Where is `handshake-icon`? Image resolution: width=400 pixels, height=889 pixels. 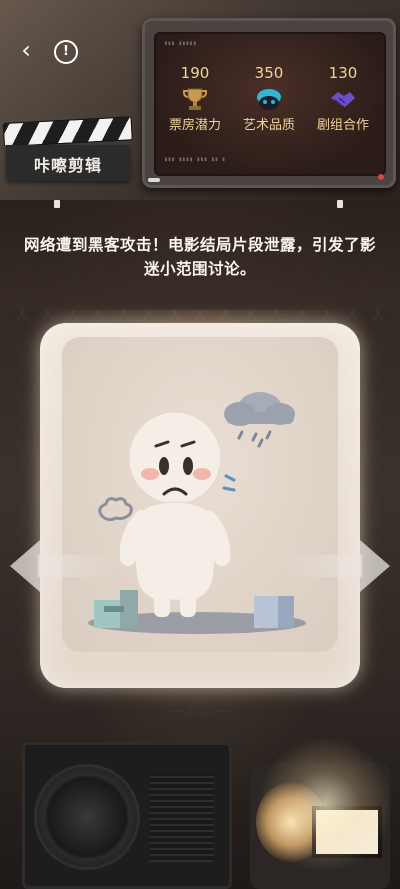
handshake-icon is located at coordinates (343, 99).